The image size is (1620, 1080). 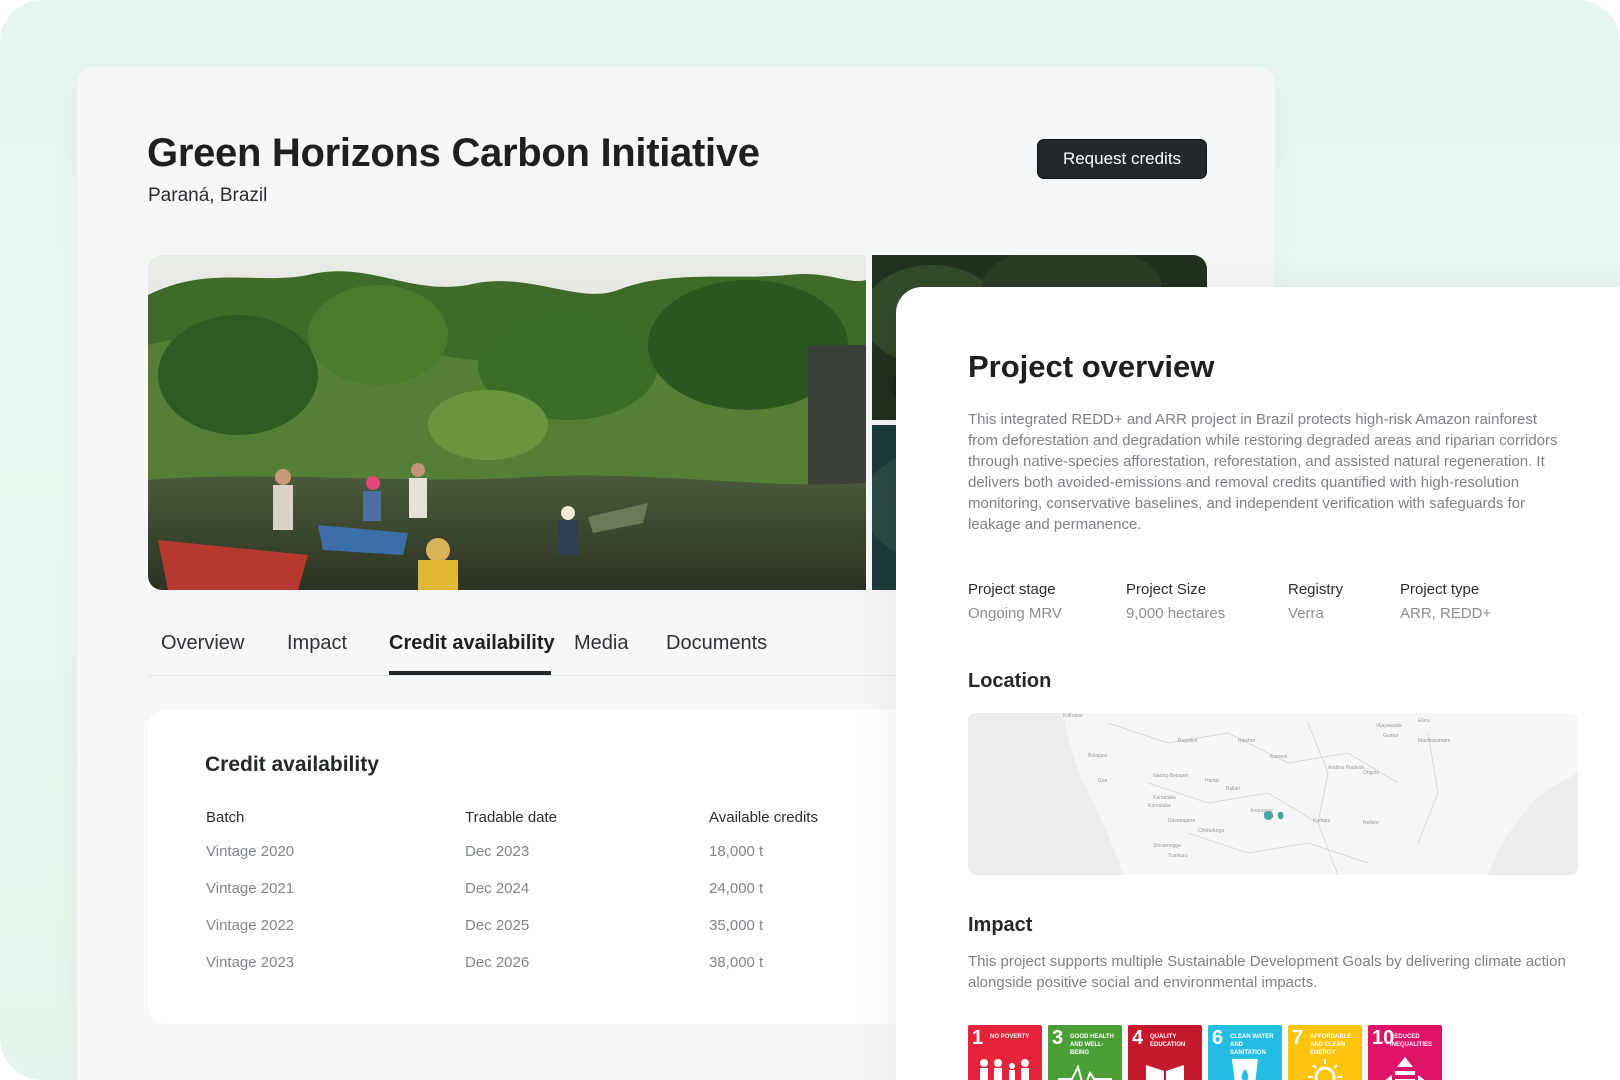 What do you see at coordinates (1103, 781) in the screenshot?
I see `map-label: Goa` at bounding box center [1103, 781].